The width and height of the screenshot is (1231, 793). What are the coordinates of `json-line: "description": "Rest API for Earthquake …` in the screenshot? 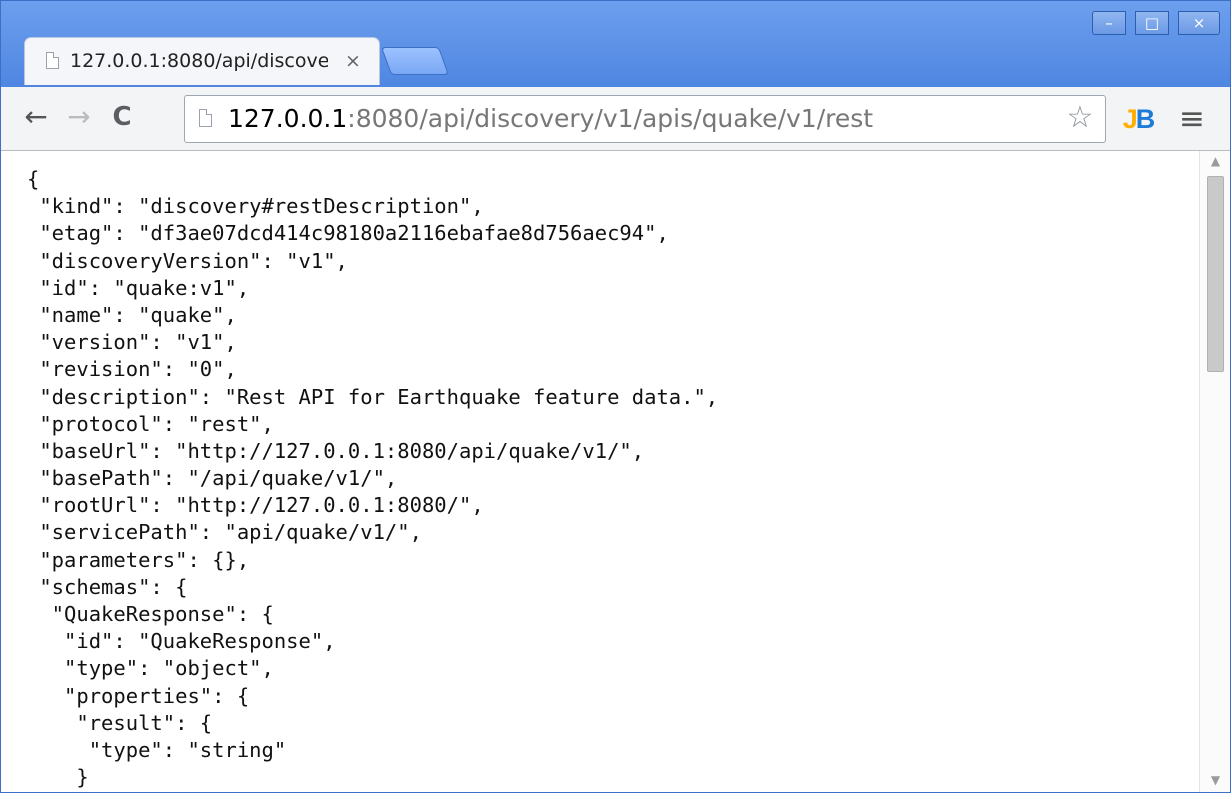 It's located at (373, 396).